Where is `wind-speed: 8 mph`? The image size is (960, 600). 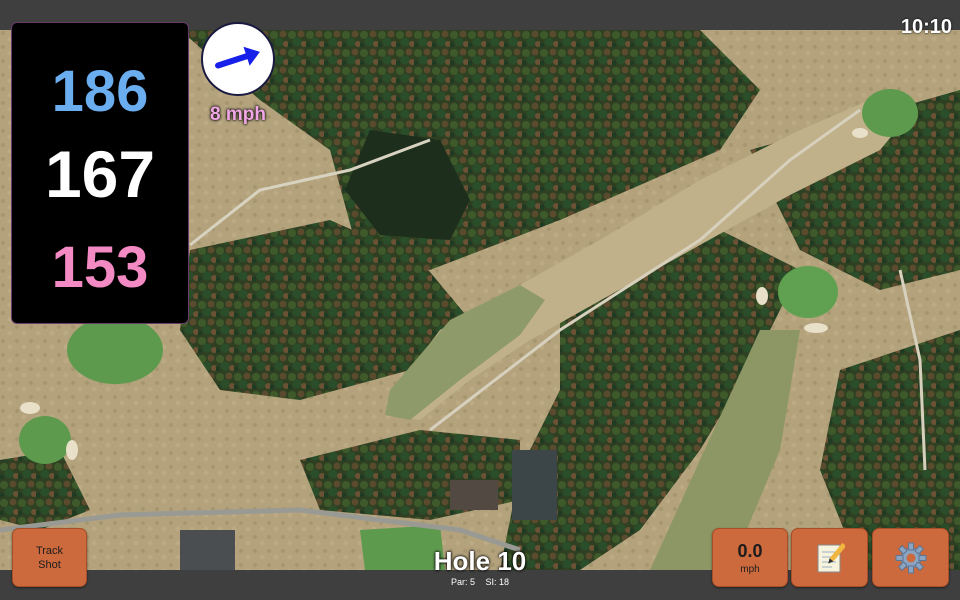
wind-speed: 8 mph is located at coordinates (238, 114).